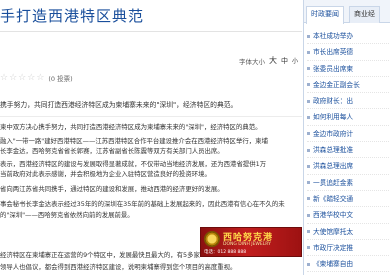 The height and width of the screenshot is (275, 390). What do you see at coordinates (225, 252) in the screenshot?
I see `ad-phone: 电话：012 888 888` at bounding box center [225, 252].